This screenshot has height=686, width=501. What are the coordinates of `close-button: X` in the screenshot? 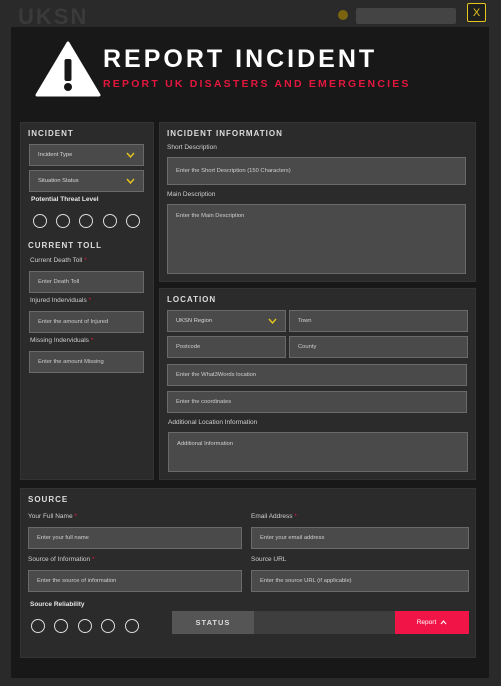 It's located at (476, 12).